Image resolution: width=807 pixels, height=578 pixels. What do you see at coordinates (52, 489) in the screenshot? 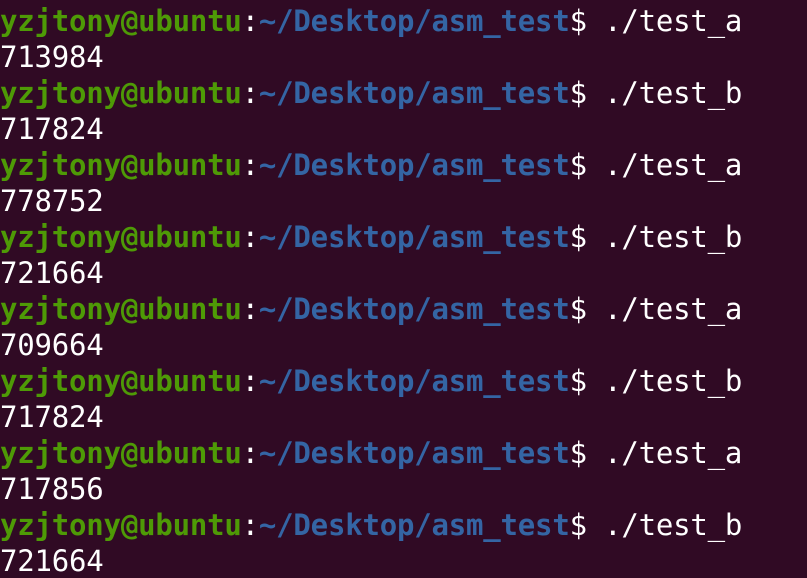
I see `output-line: 717856` at bounding box center [52, 489].